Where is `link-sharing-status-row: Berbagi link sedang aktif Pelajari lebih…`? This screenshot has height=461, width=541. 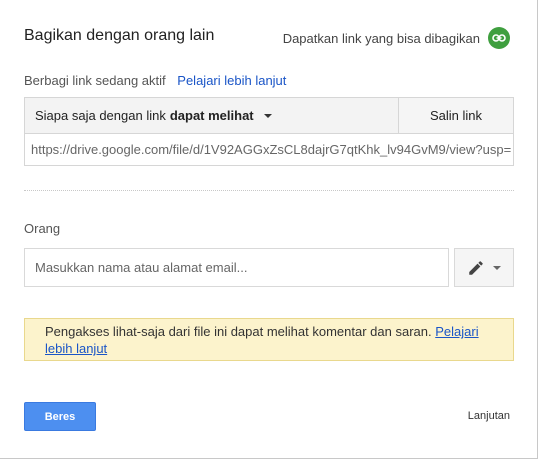 link-sharing-status-row: Berbagi link sedang aktif Pelajari lebih… is located at coordinates (155, 80).